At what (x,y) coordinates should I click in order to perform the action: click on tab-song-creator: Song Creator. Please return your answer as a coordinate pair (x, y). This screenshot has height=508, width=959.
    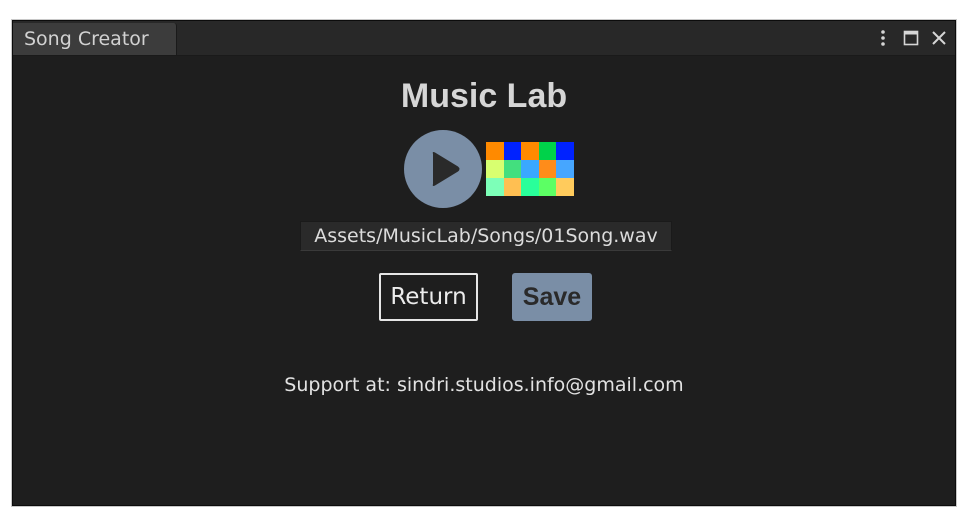
    Looking at the image, I should click on (95, 39).